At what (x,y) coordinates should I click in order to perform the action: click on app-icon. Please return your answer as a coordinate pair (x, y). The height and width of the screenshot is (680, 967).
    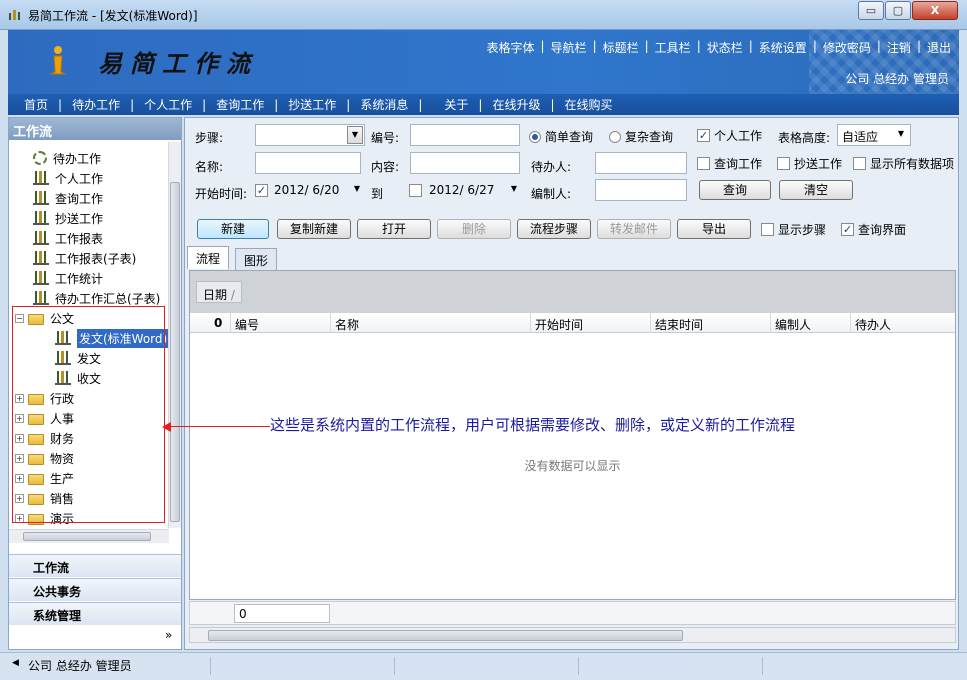
    Looking at the image, I should click on (15, 14).